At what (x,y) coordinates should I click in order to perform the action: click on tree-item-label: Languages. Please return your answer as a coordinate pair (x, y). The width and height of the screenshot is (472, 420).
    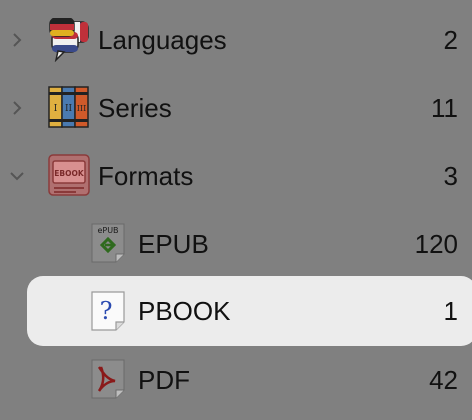
    Looking at the image, I should click on (162, 40).